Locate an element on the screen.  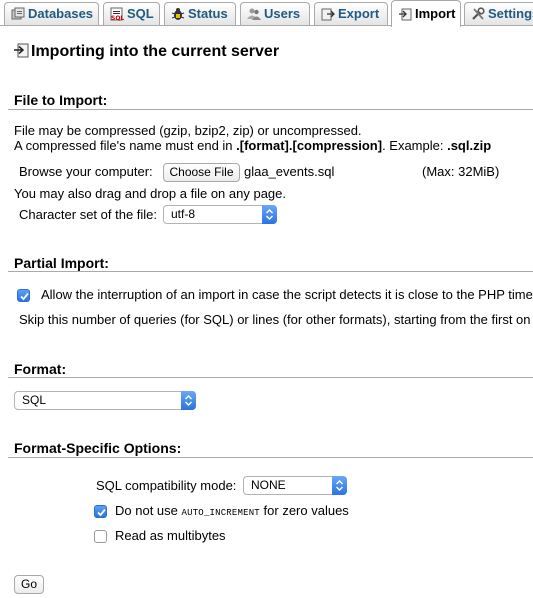
format-options-heading: Format-Specific Options: is located at coordinates (98, 448).